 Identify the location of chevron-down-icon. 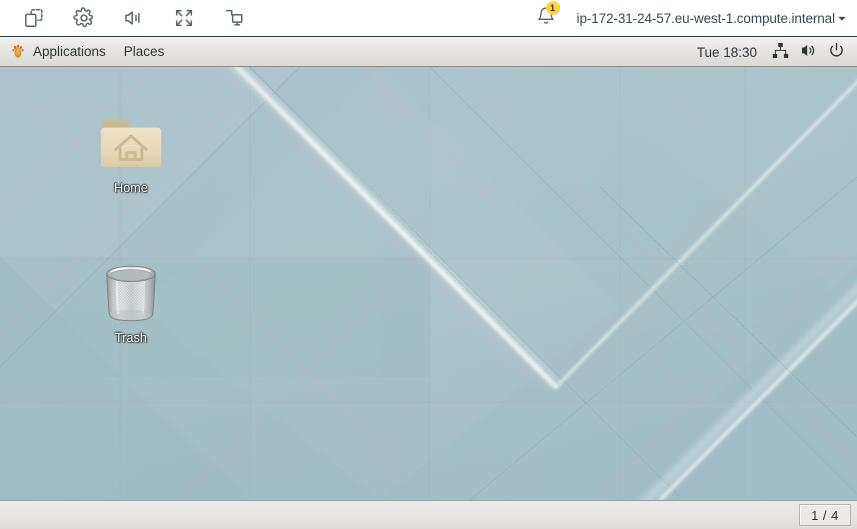
(842, 18).